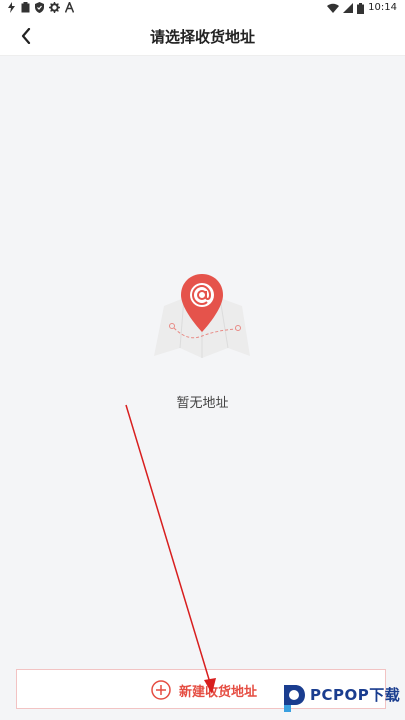 This screenshot has height=720, width=405. Describe the element at coordinates (333, 8) in the screenshot. I see `wifi-icon` at that location.